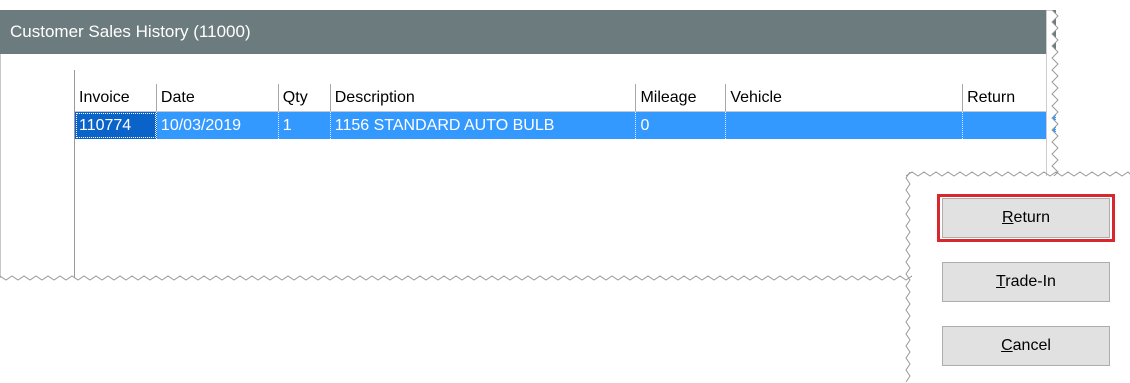 The image size is (1130, 383). I want to click on column-header-invoice: Invoice, so click(116, 97).